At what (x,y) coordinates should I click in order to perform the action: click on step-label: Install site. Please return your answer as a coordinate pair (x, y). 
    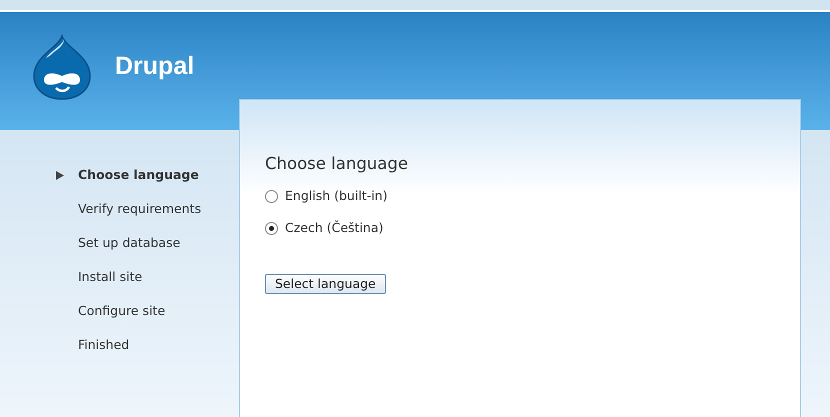
    Looking at the image, I should click on (110, 277).